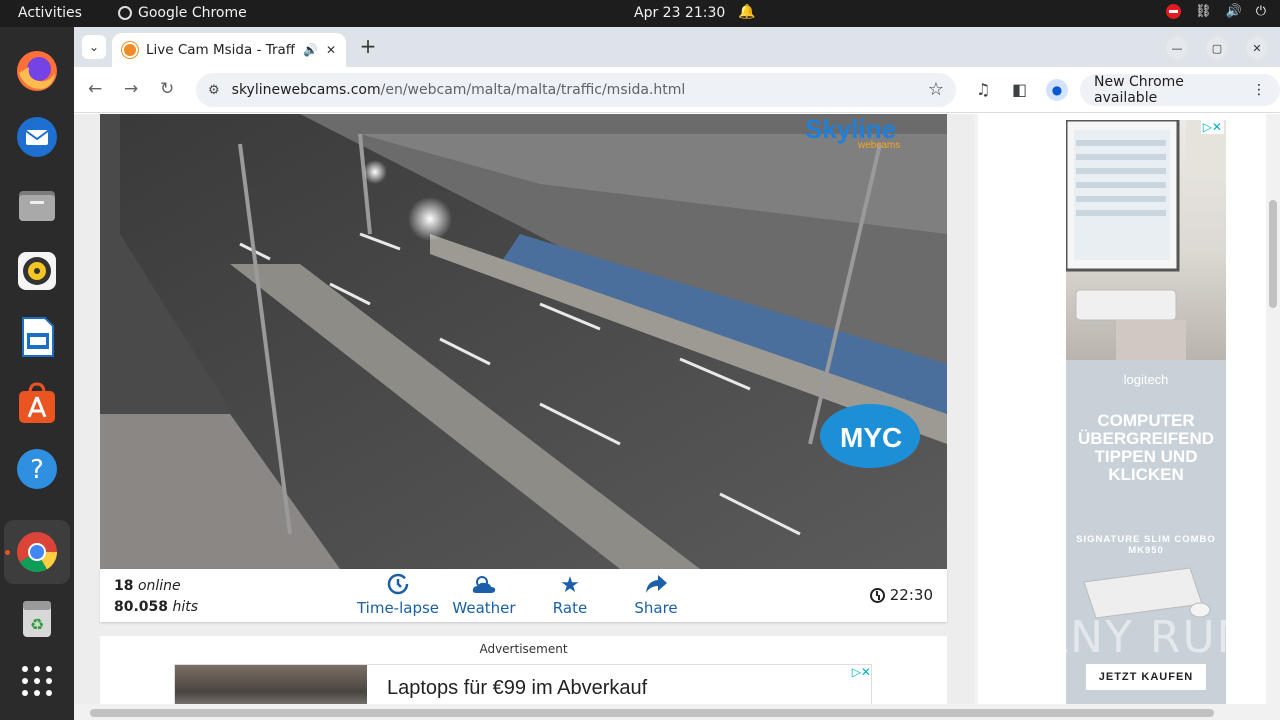 Image resolution: width=1280 pixels, height=720 pixels. Describe the element at coordinates (156, 597) in the screenshot. I see `webcam-stats: 18 online 80.058 hits` at that location.